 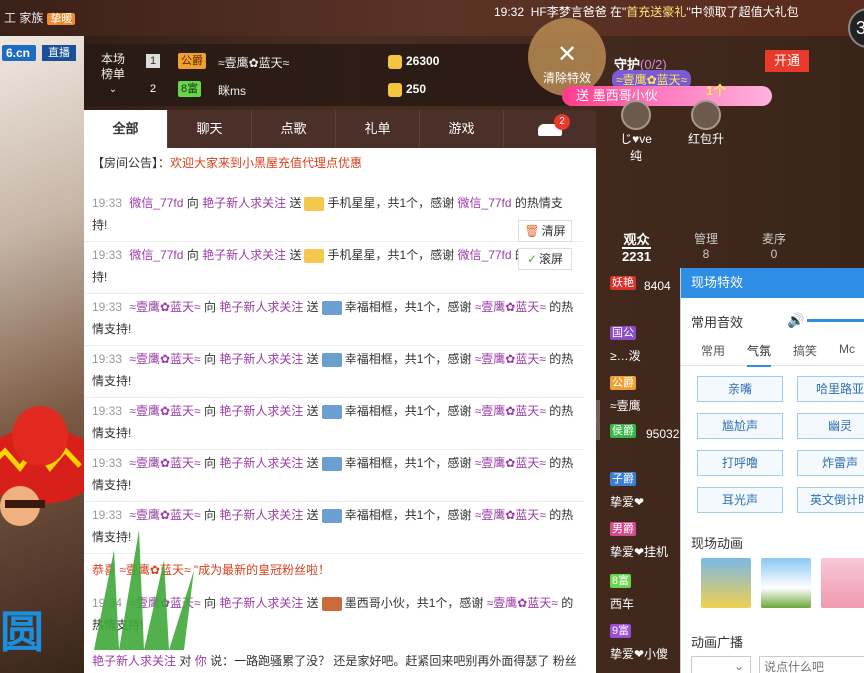 I want to click on user-name: 95032, so click(x=663, y=434).